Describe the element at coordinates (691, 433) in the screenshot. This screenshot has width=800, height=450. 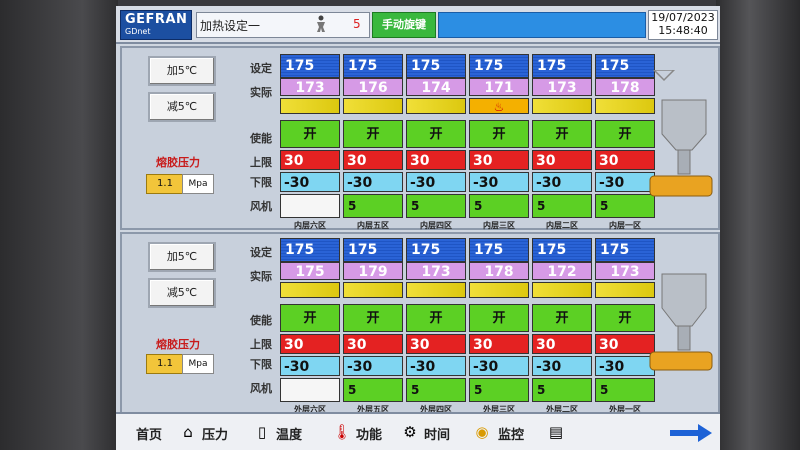
I see `next-arrow-icon` at that location.